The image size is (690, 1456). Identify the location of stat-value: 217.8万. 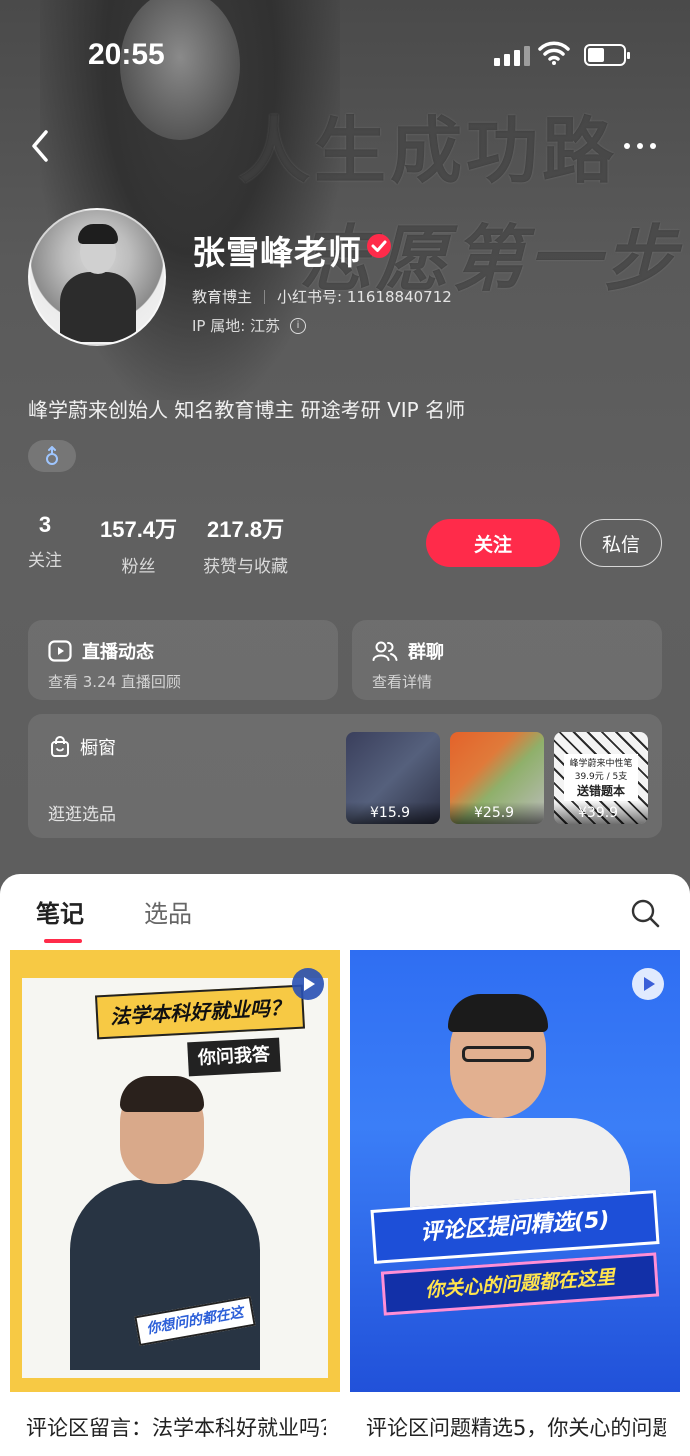
(246, 529).